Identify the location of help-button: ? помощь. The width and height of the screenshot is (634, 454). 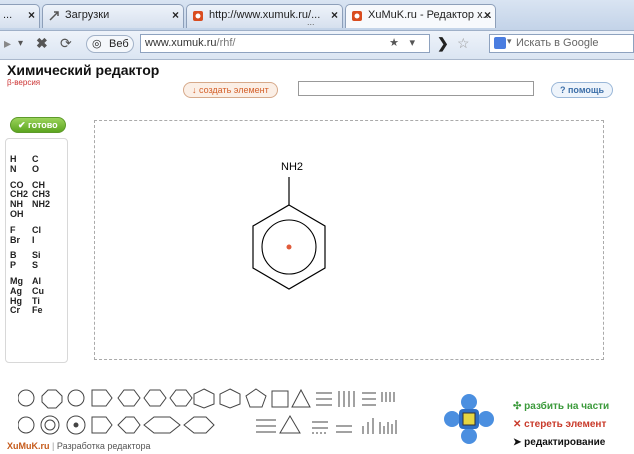
(582, 90).